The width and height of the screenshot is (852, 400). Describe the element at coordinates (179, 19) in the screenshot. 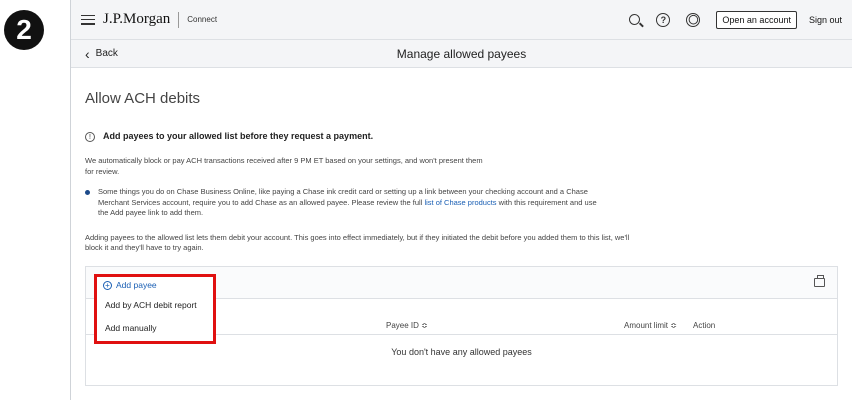

I see `logo-divider` at that location.